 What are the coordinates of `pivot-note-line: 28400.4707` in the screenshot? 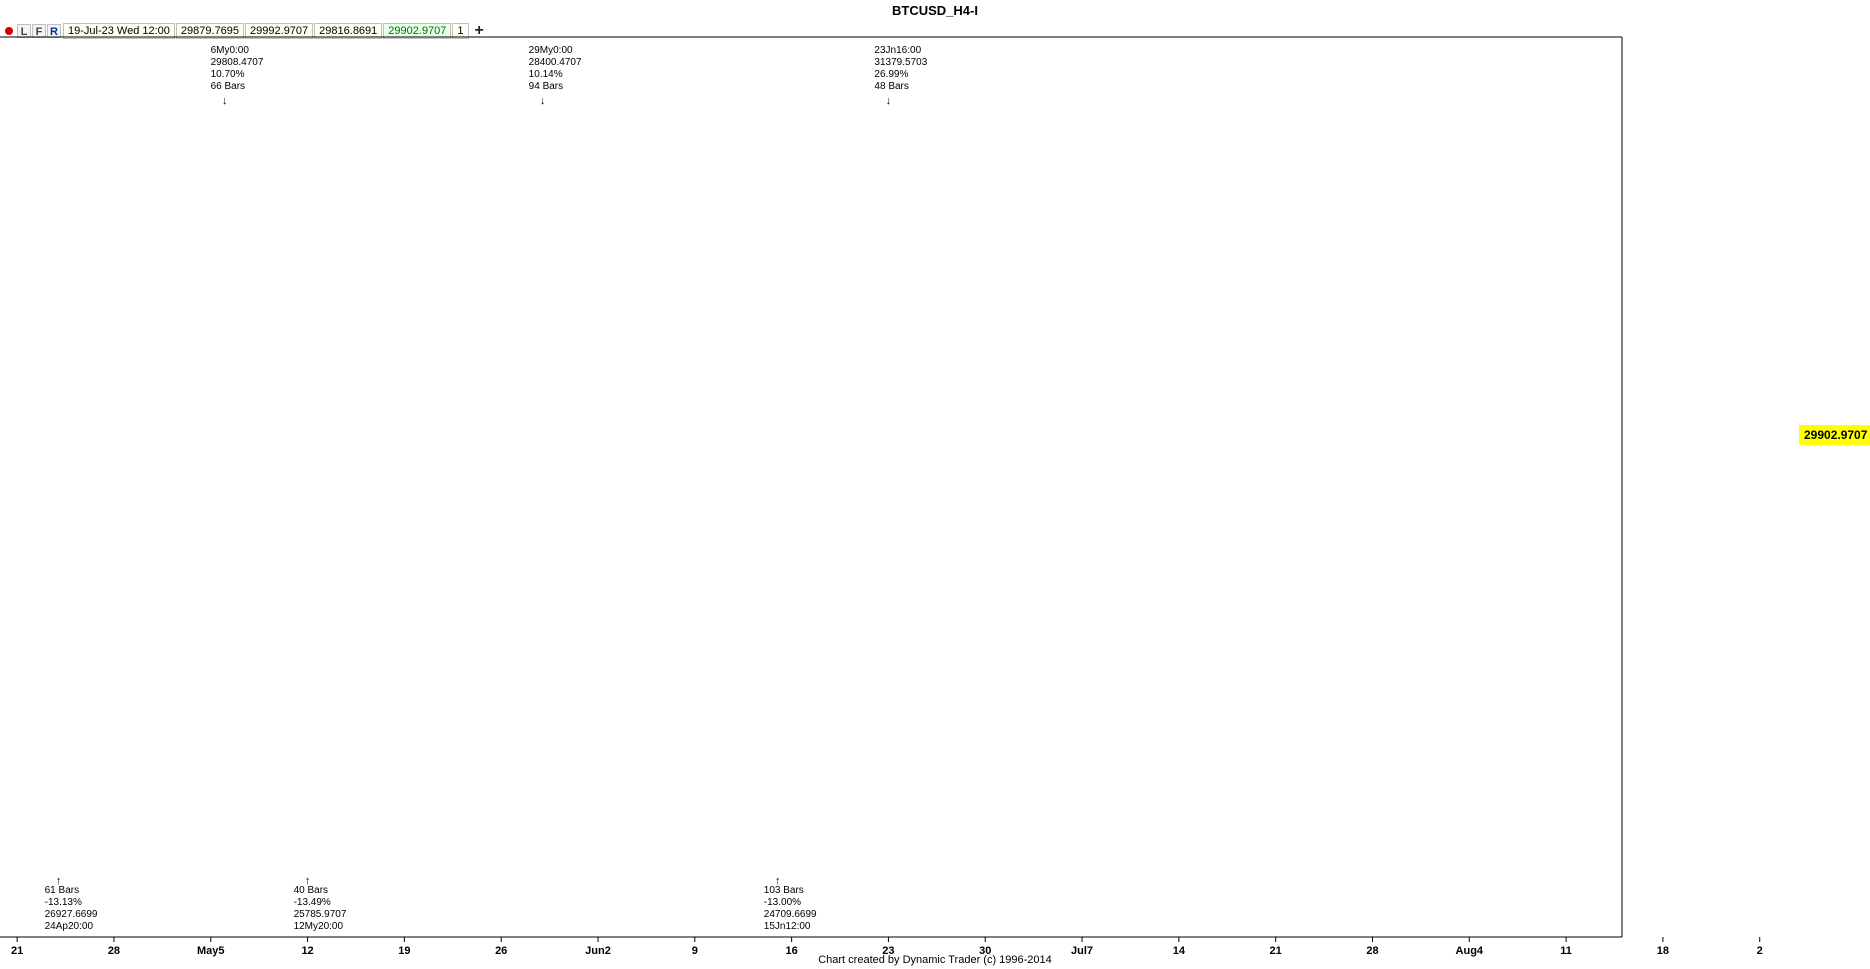 It's located at (555, 62).